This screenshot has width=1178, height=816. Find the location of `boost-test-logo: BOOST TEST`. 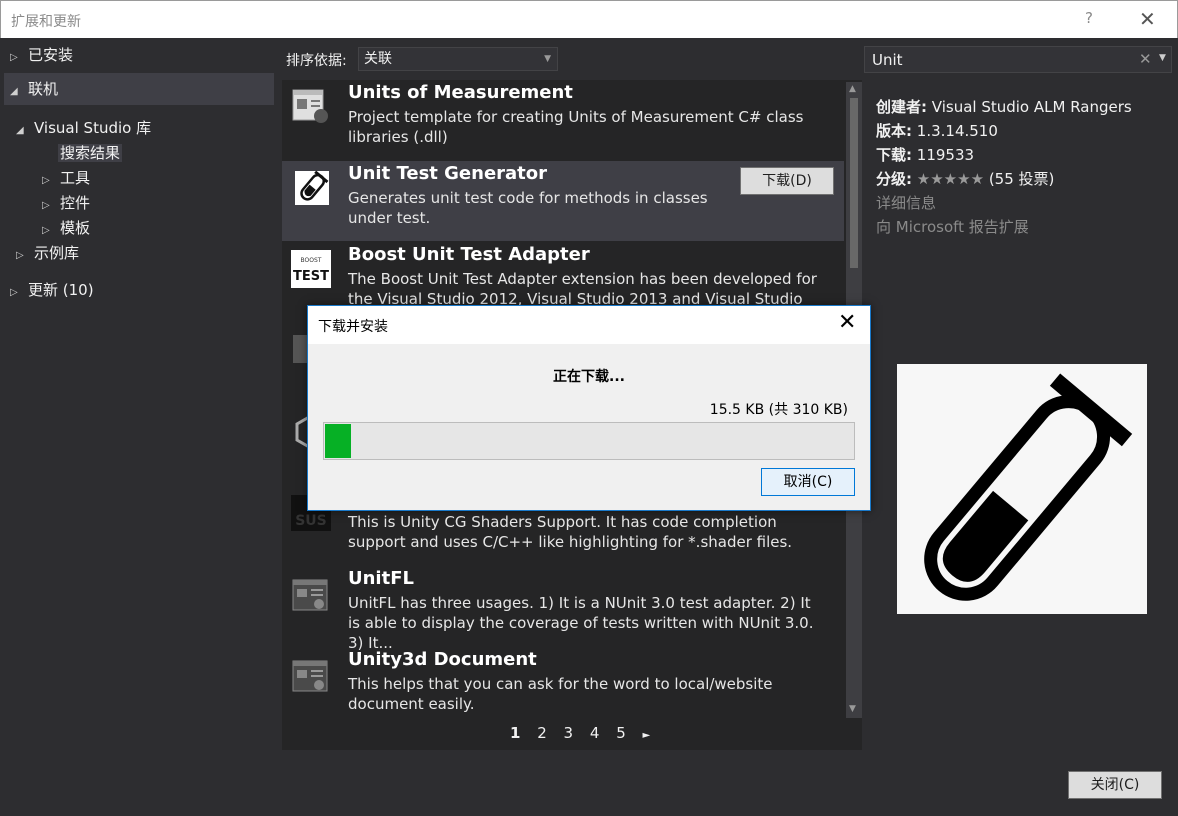

boost-test-logo: BOOST TEST is located at coordinates (311, 269).